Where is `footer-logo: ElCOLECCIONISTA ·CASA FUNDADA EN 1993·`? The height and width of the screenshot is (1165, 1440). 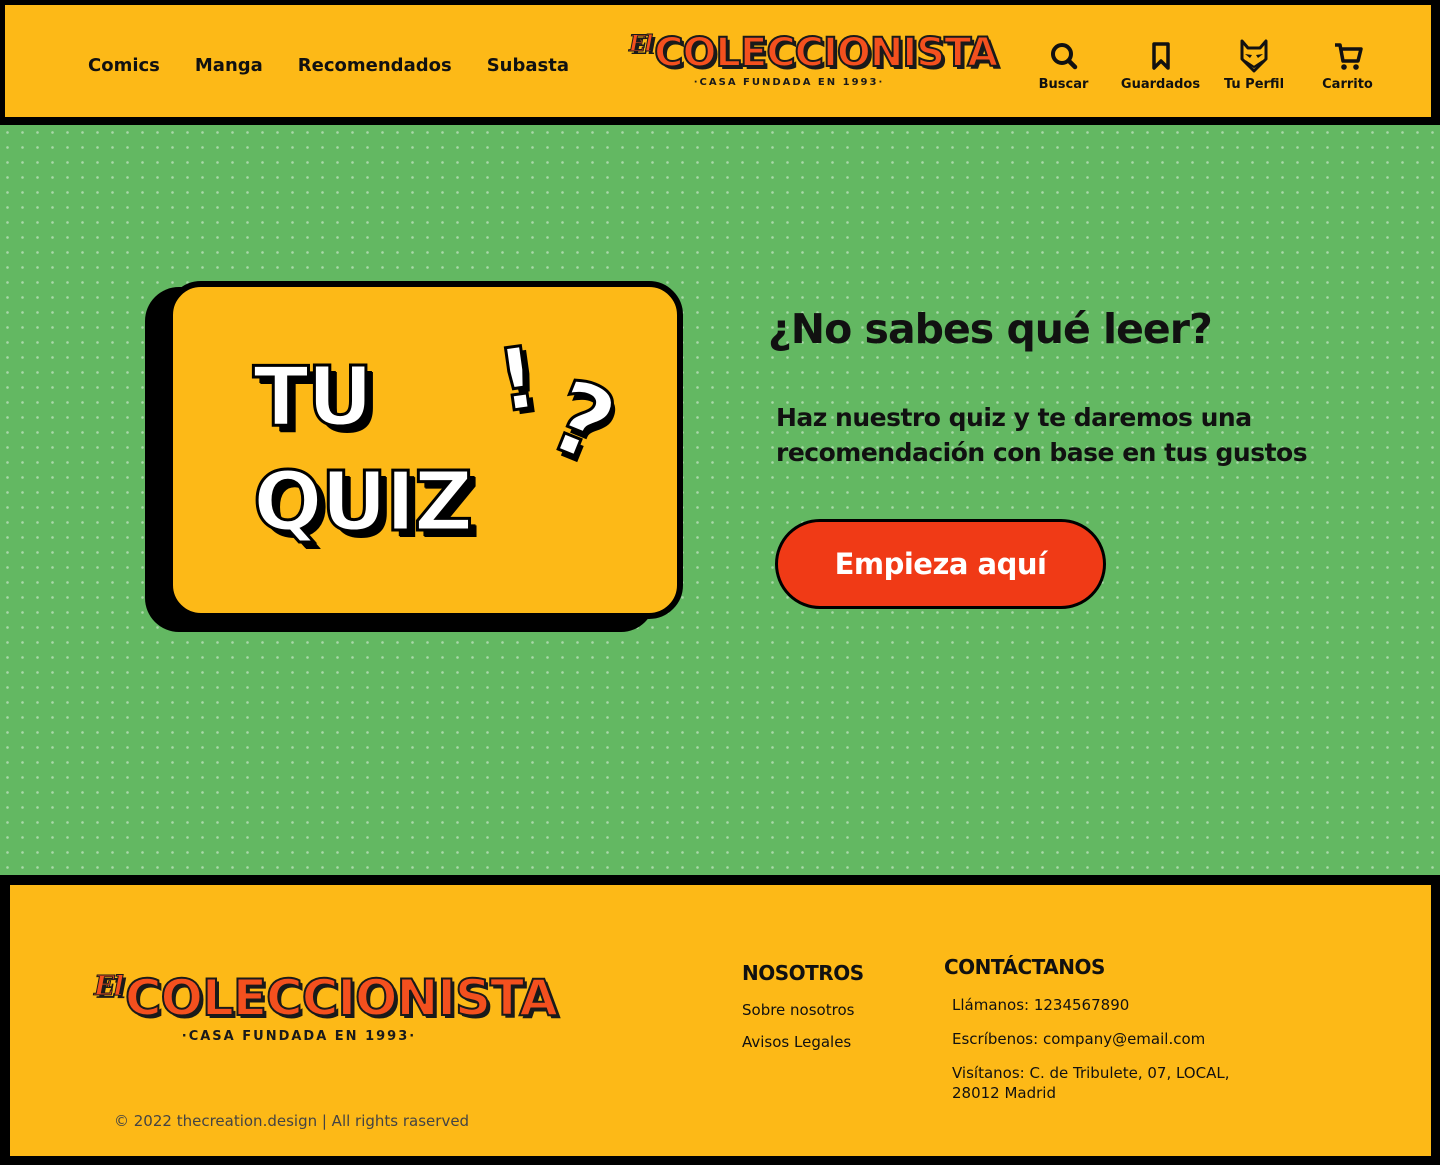
footer-logo: ElCOLECCIONISTA ·CASA FUNDADA EN 1993· is located at coordinates (326, 1007).